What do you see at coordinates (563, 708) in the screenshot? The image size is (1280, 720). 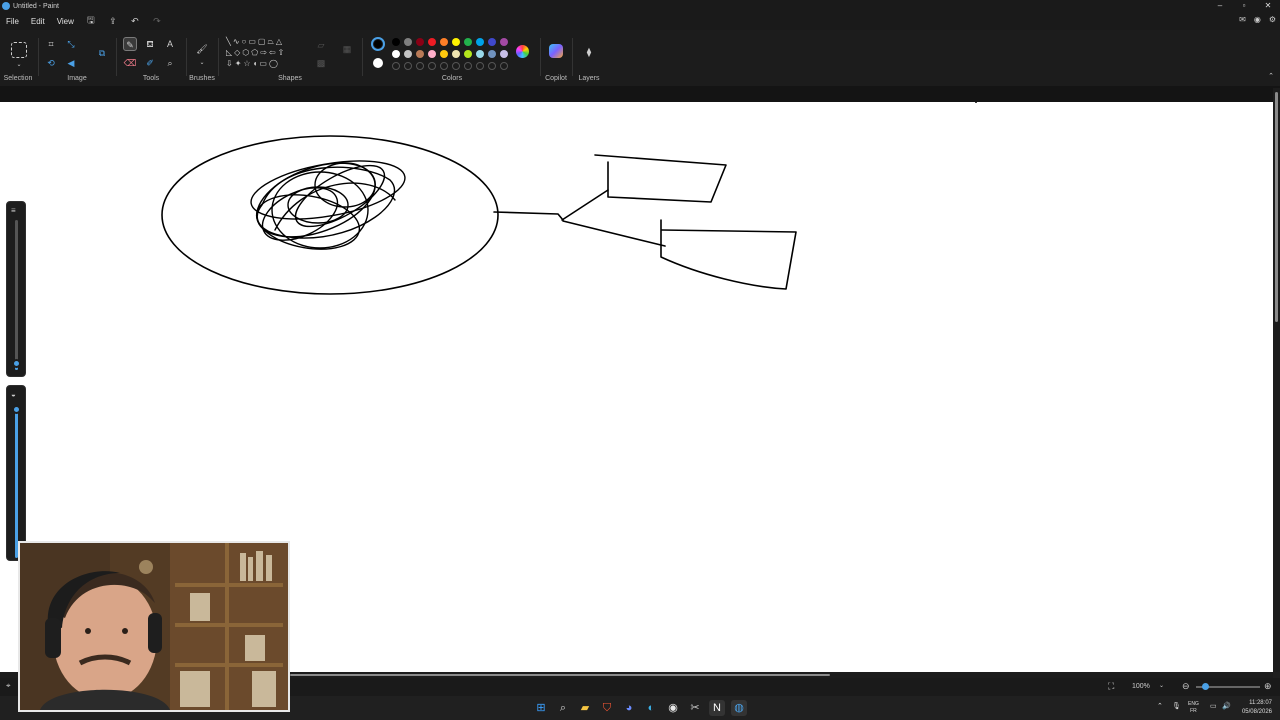 I see `search-icon: ⌕` at bounding box center [563, 708].